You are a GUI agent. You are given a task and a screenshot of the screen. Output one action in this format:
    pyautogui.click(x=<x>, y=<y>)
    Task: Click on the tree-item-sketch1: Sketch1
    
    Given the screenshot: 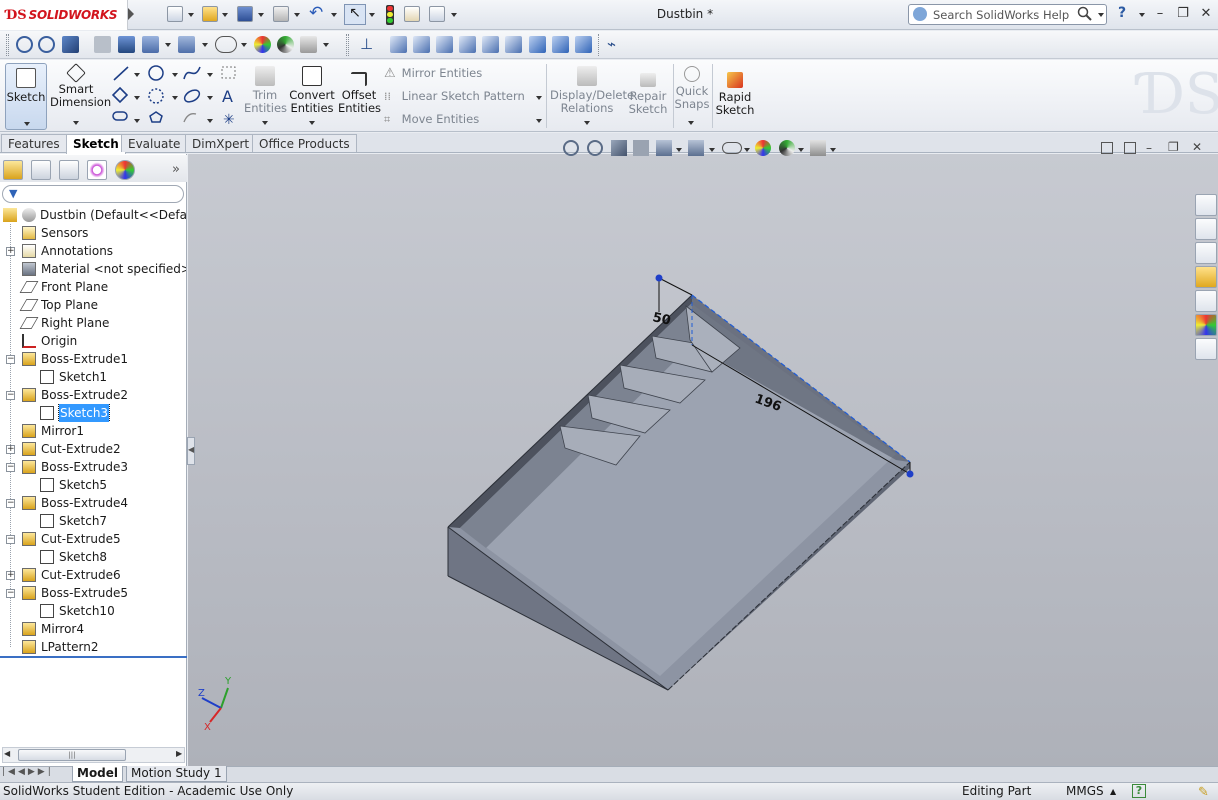 What is the action you would take?
    pyautogui.click(x=93, y=377)
    